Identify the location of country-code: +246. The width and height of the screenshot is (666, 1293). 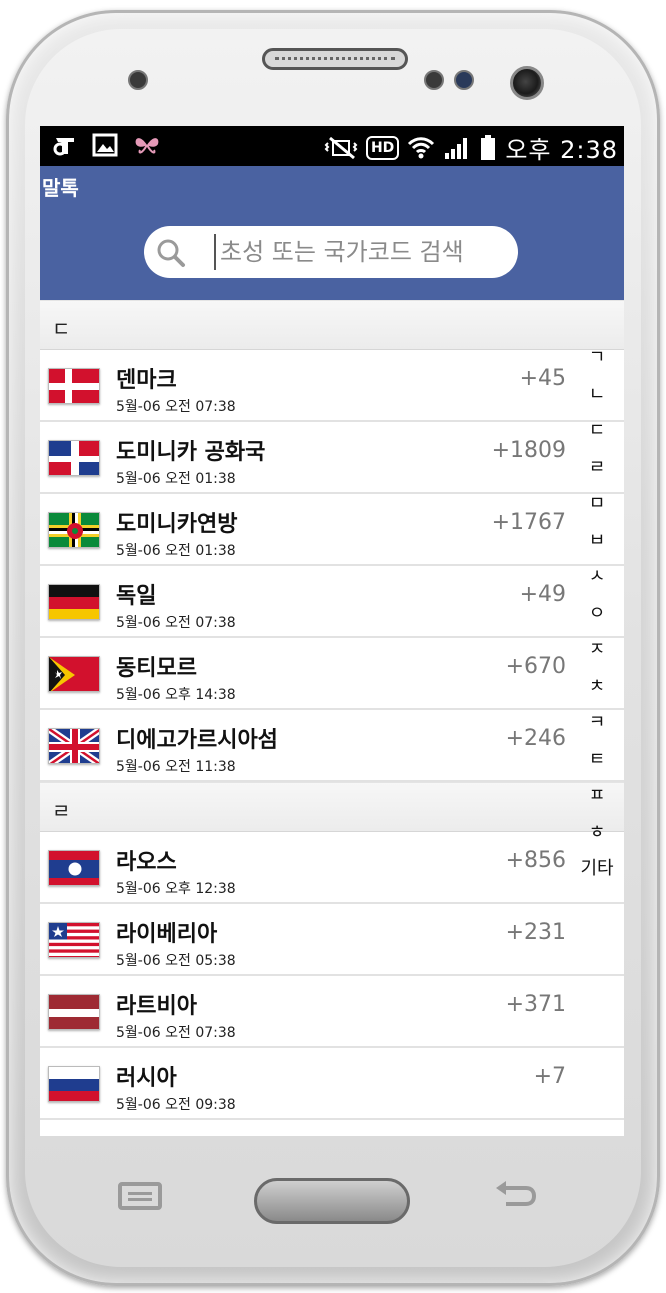
(535, 738).